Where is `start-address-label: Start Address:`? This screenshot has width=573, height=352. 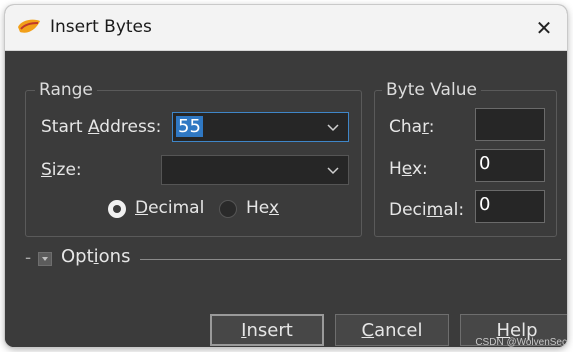 start-address-label: Start Address: is located at coordinates (101, 127).